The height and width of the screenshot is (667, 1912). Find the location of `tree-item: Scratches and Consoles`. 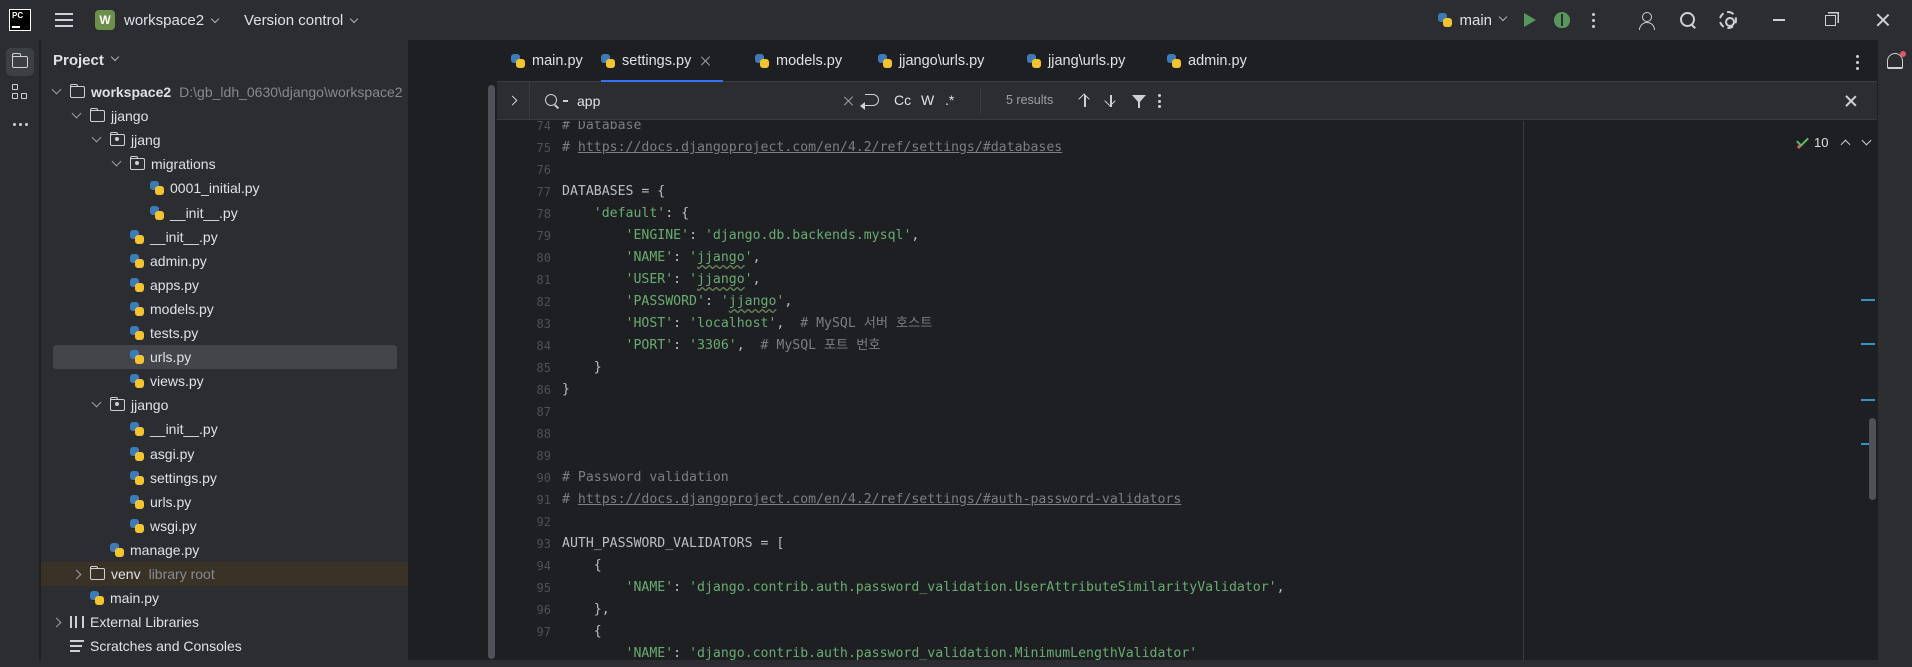

tree-item: Scratches and Consoles is located at coordinates (224, 646).